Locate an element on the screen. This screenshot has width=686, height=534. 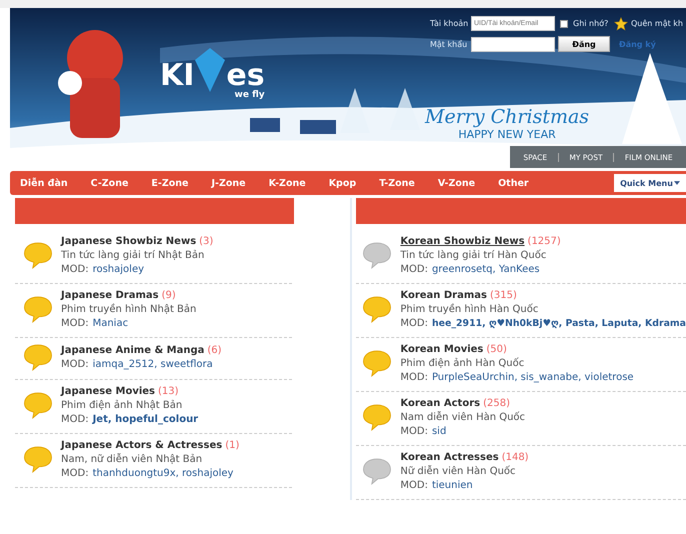
nav-item: J-Zone is located at coordinates (228, 183).